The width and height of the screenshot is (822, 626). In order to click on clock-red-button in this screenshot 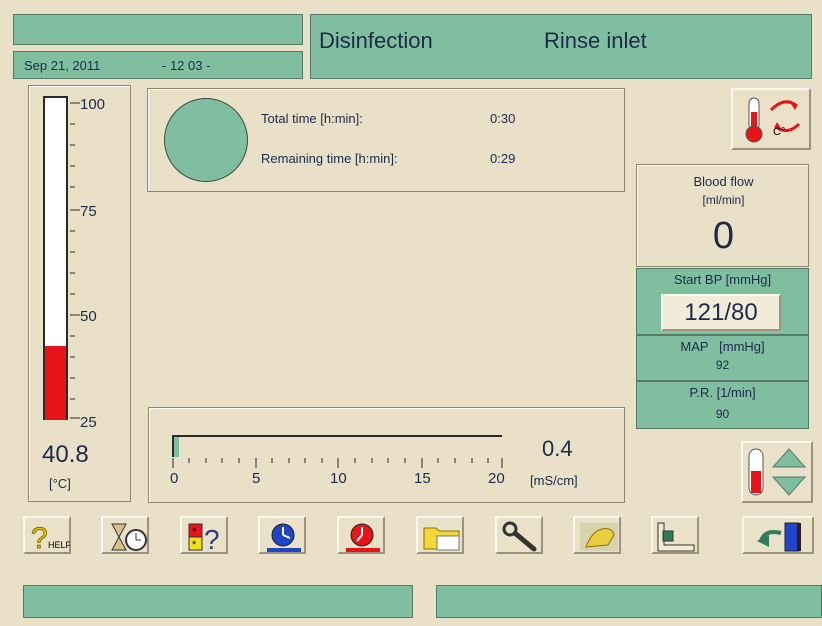, I will do `click(361, 535)`.